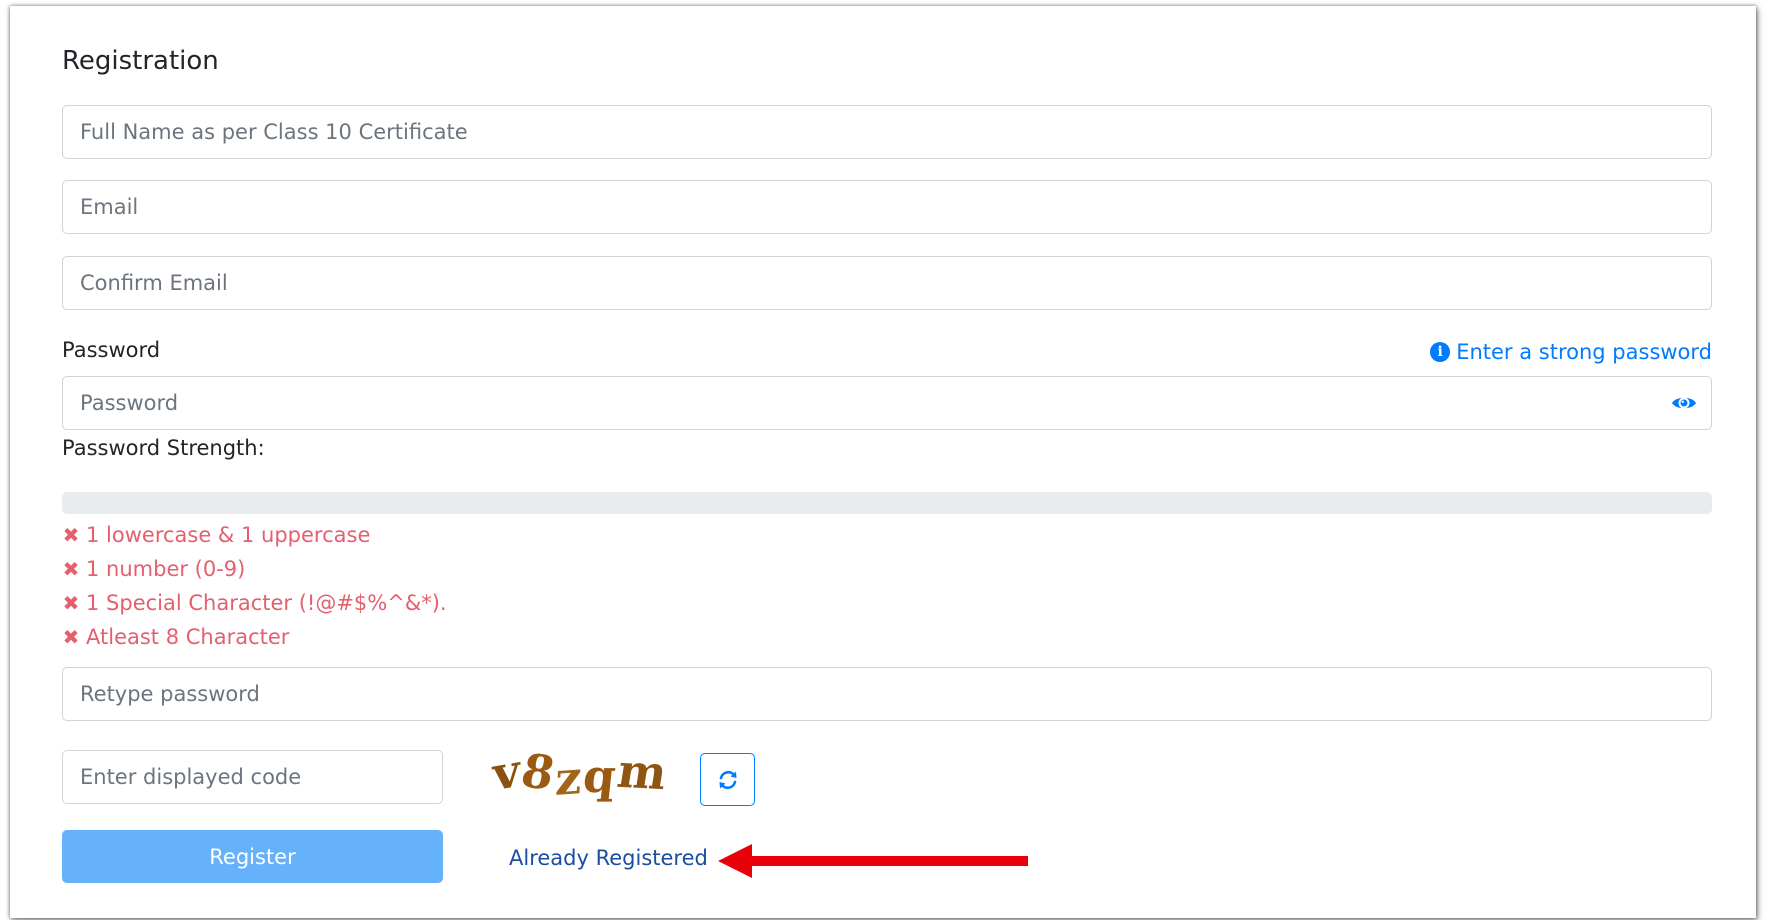 Image resolution: width=1766 pixels, height=920 pixels. I want to click on page-title: Registration, so click(140, 61).